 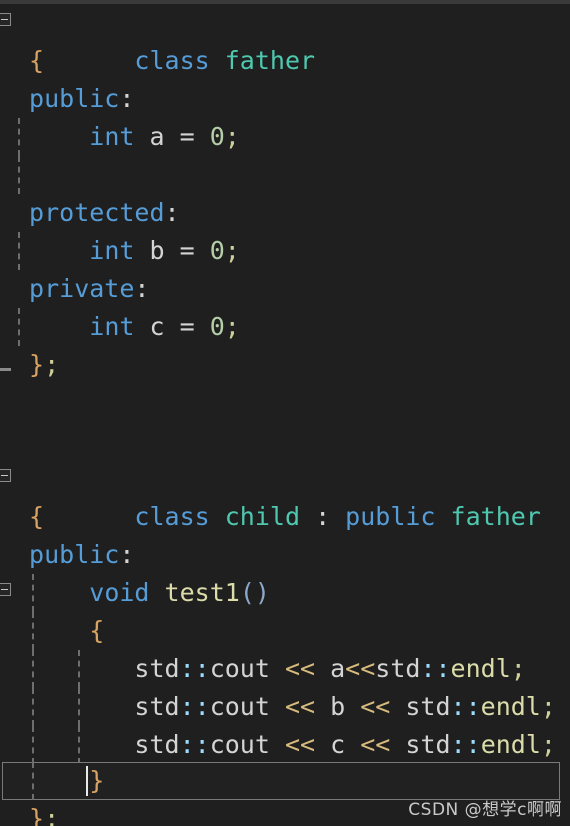 I want to click on fold-end-marker-icon, so click(x=5, y=369).